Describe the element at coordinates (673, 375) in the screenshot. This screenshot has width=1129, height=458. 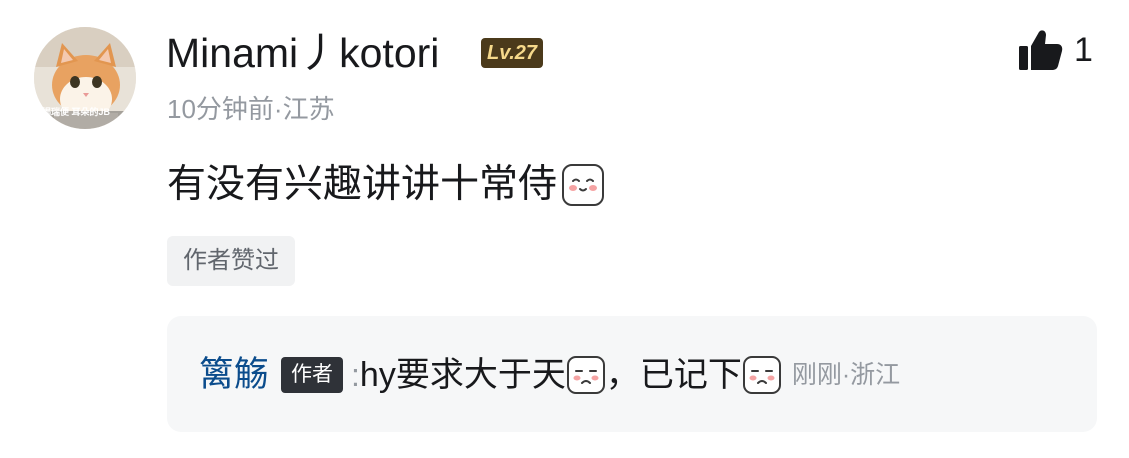
I see `reply-text-part2: ，已记下` at that location.